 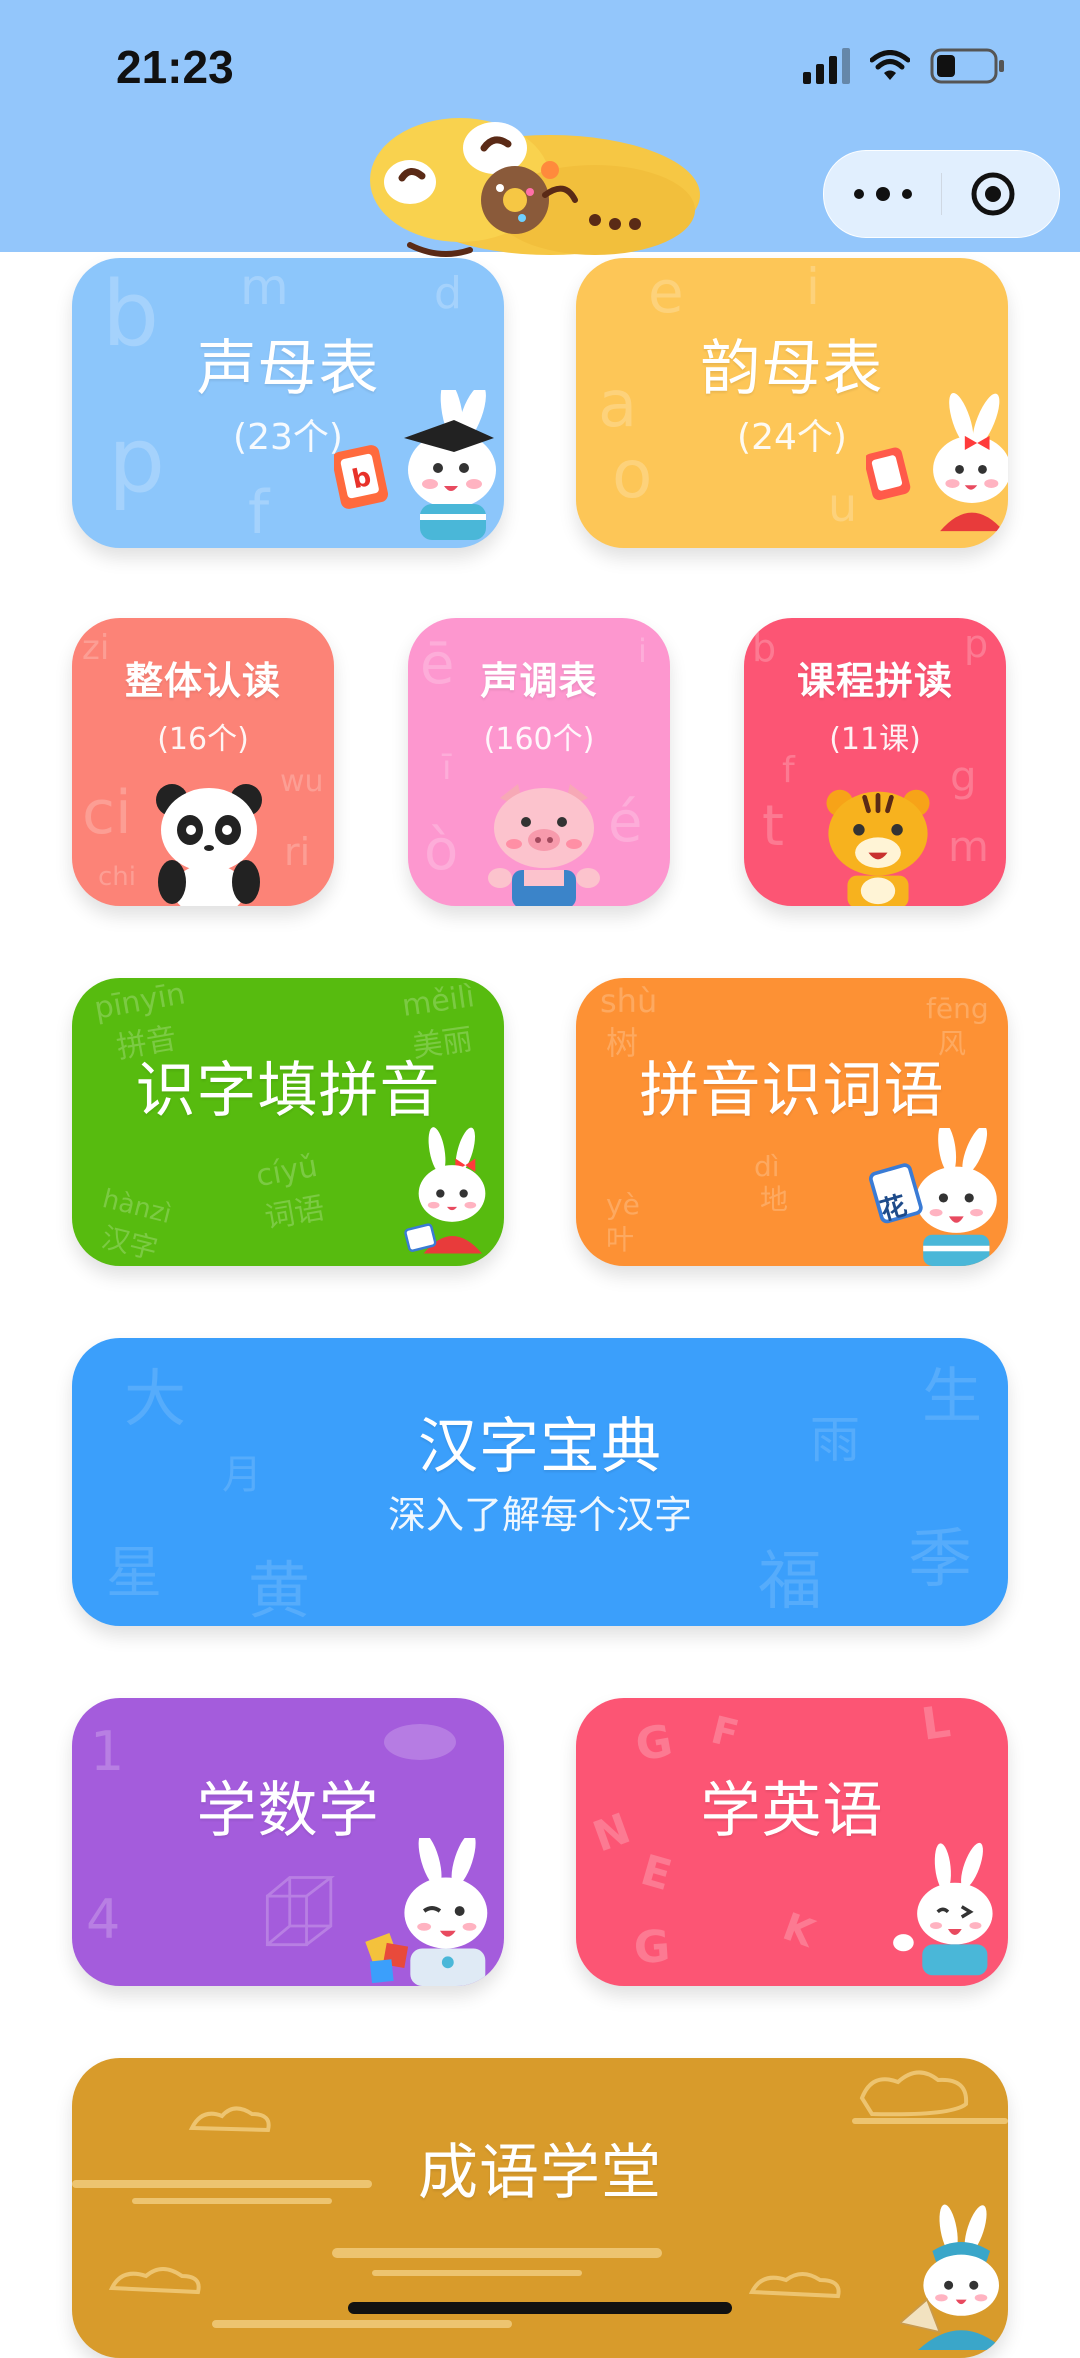 What do you see at coordinates (813, 287) in the screenshot?
I see `bg-letter: i` at bounding box center [813, 287].